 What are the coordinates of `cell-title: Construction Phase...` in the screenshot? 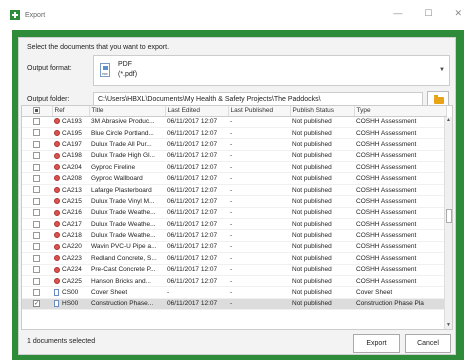 It's located at (127, 304).